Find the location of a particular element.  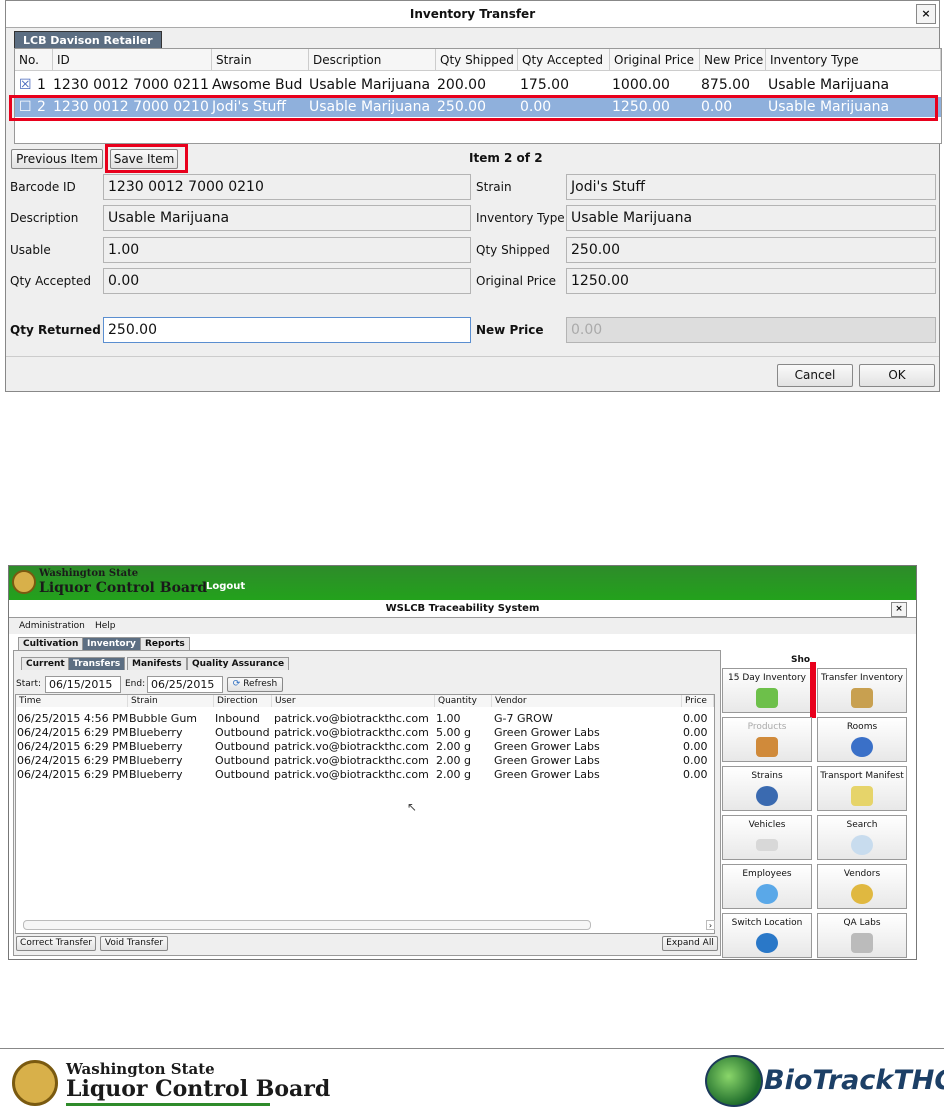

description-label: Description is located at coordinates (44, 218).